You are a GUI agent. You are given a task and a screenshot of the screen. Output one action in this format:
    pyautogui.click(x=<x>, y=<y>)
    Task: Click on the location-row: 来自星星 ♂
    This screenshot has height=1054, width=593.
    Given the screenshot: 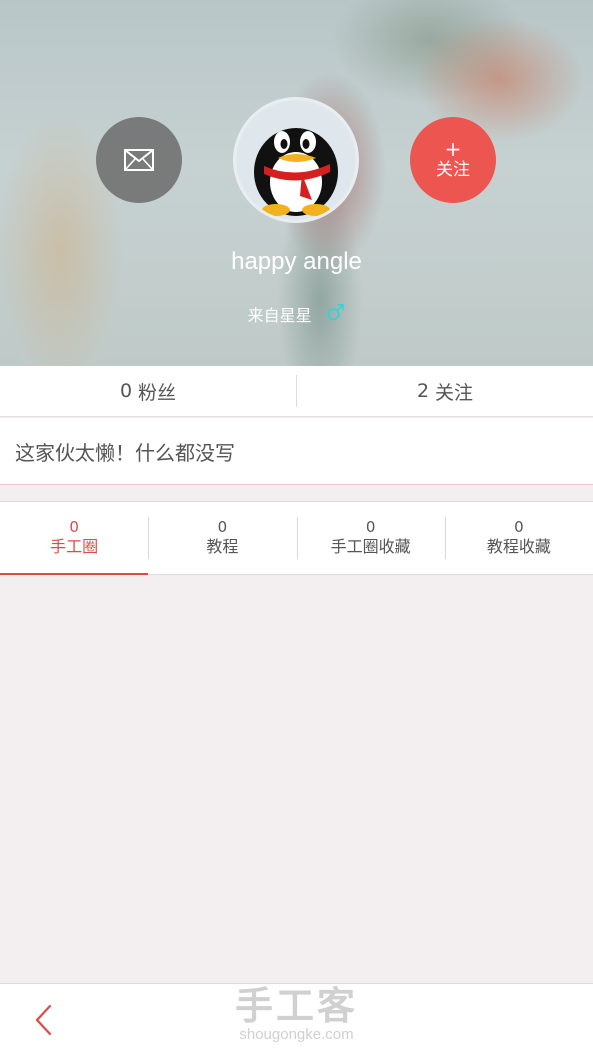 What is the action you would take?
    pyautogui.click(x=296, y=314)
    